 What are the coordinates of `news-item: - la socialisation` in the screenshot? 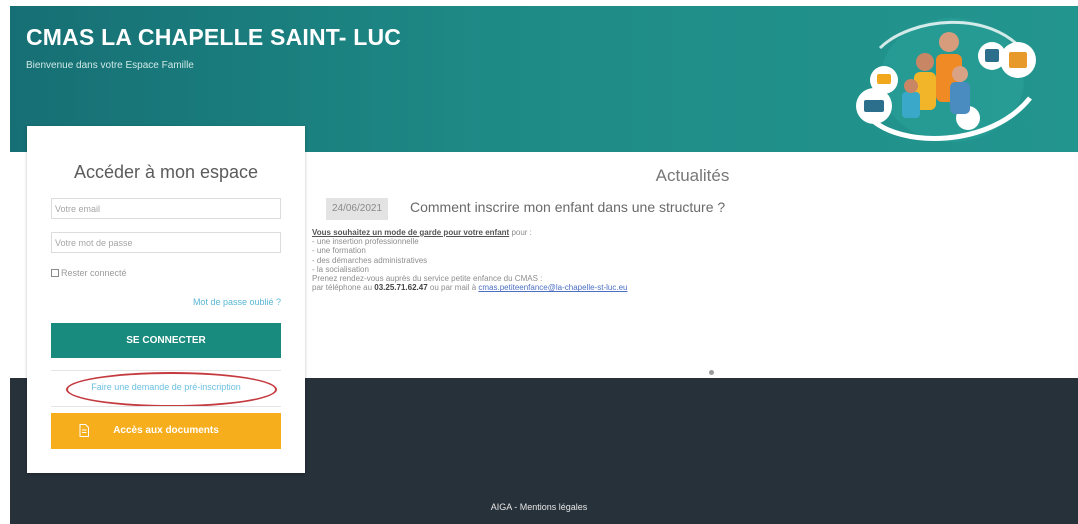 It's located at (340, 269).